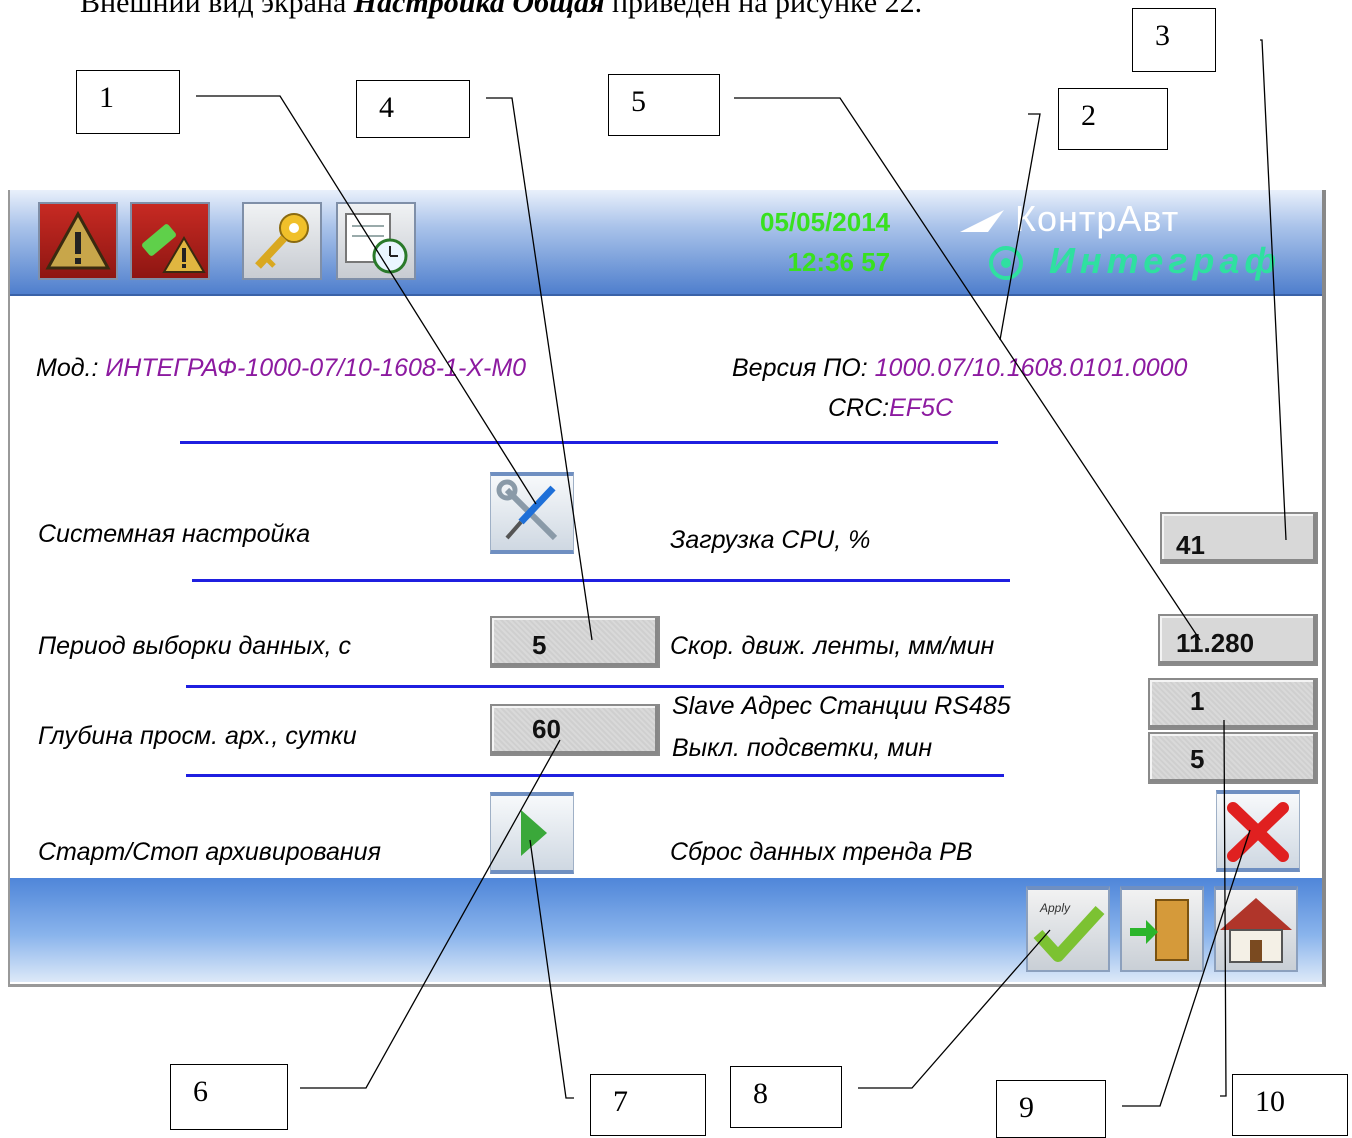 This screenshot has height=1138, width=1352. I want to click on brand-integraf: Интеграф, so click(1135, 261).